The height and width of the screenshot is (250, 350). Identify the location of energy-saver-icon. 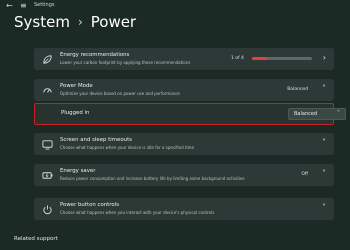
(47, 175).